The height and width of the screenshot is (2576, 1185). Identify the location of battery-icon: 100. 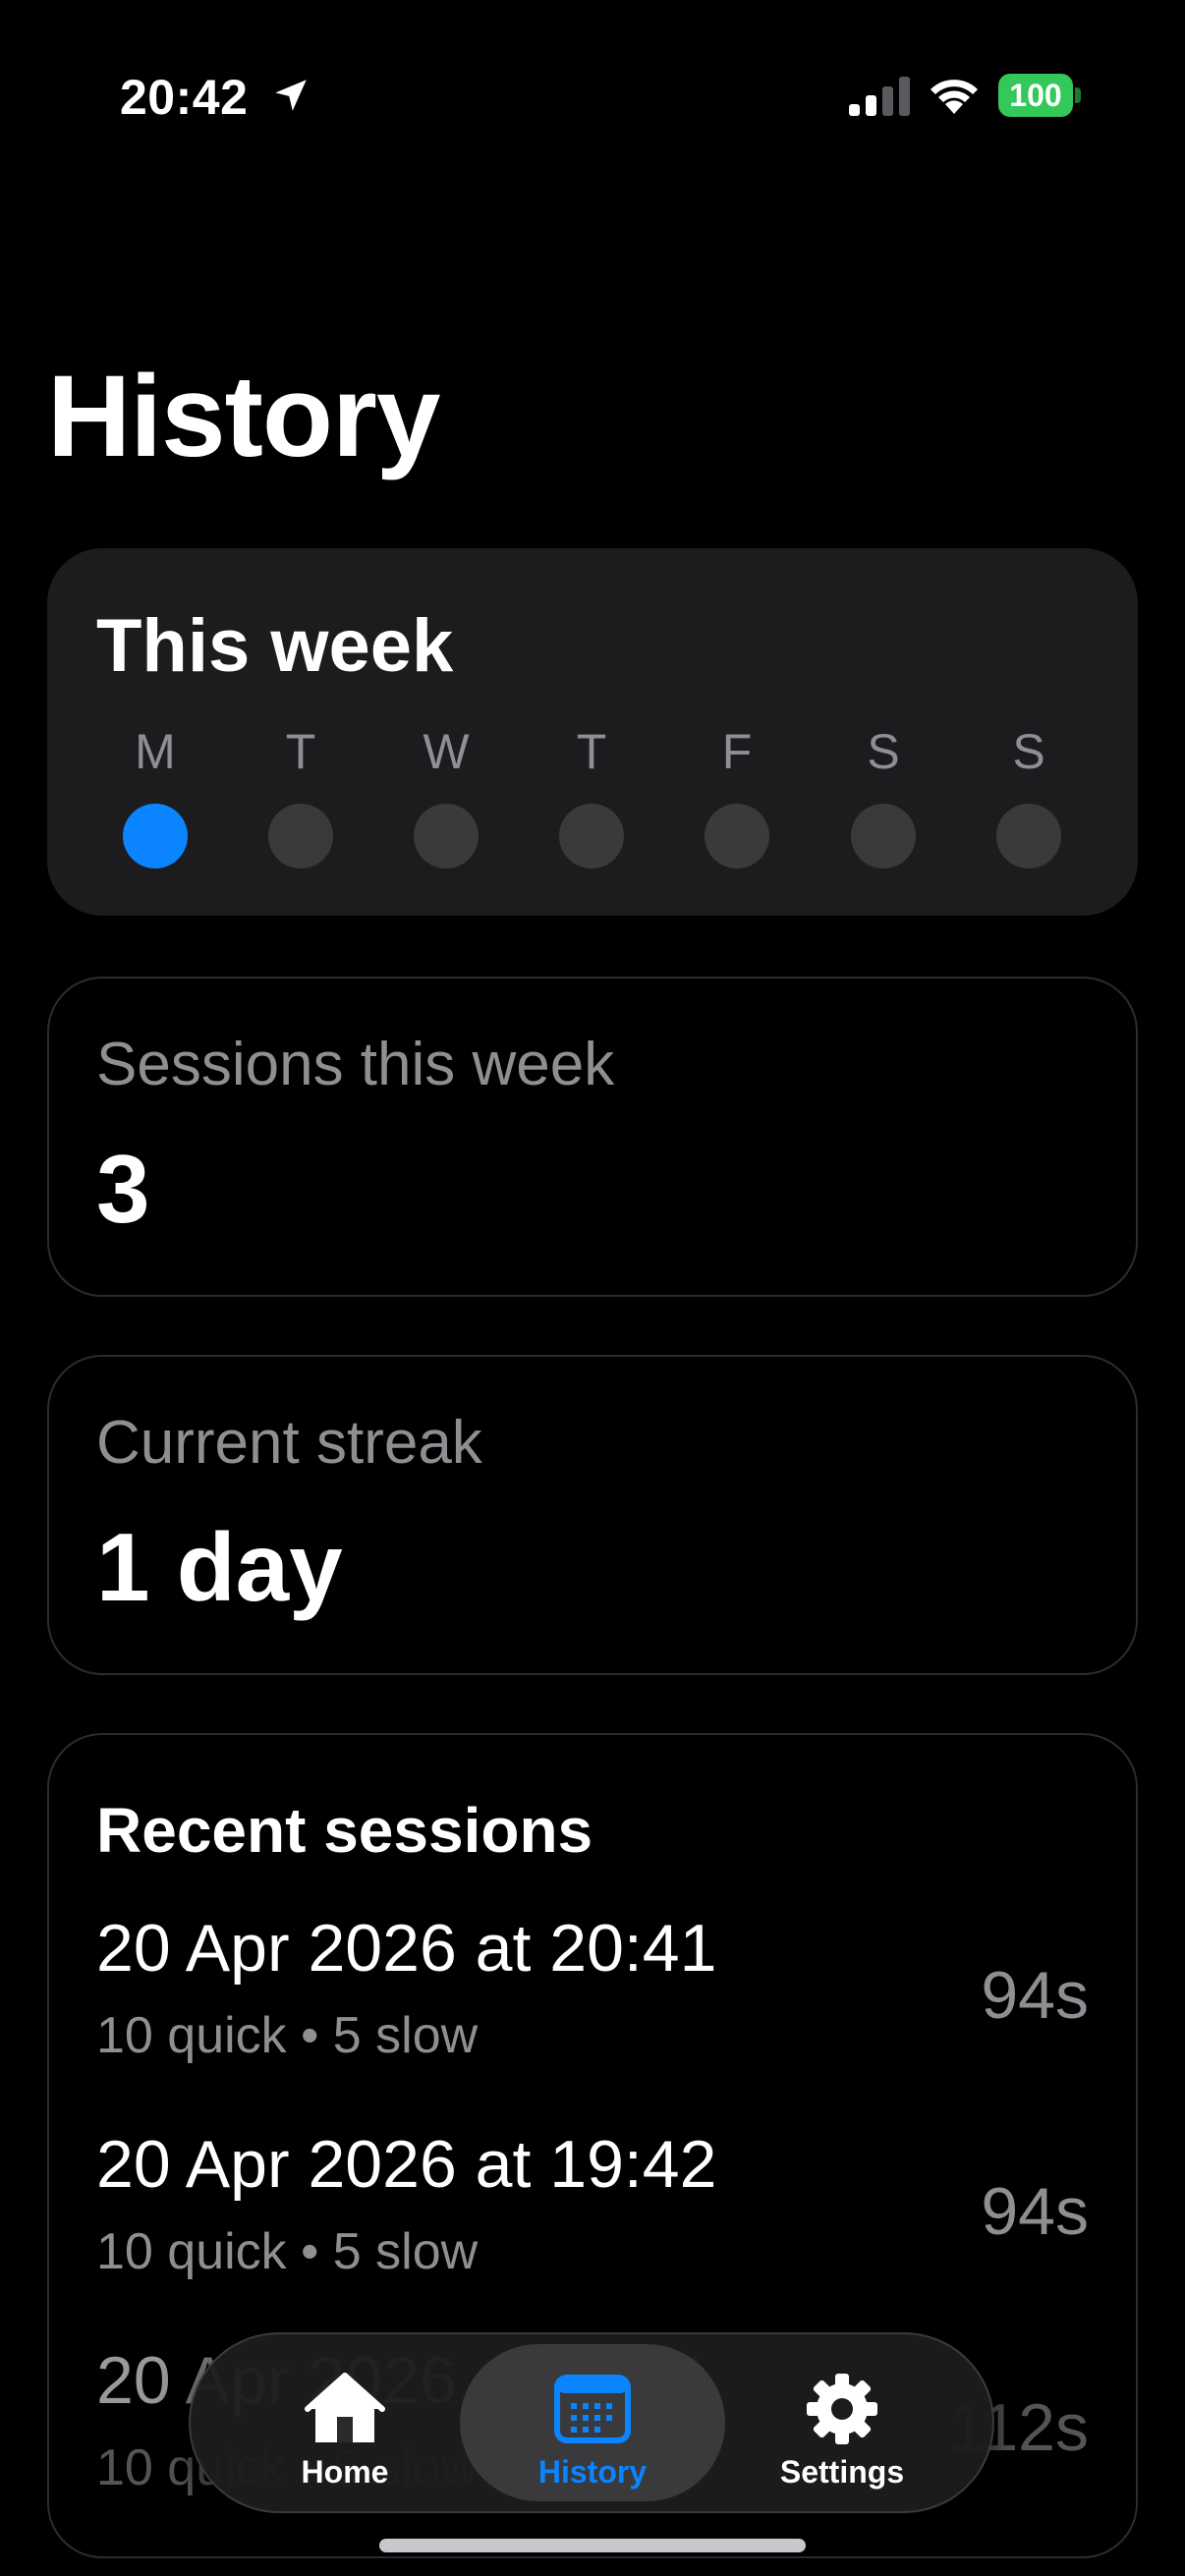
(1040, 95).